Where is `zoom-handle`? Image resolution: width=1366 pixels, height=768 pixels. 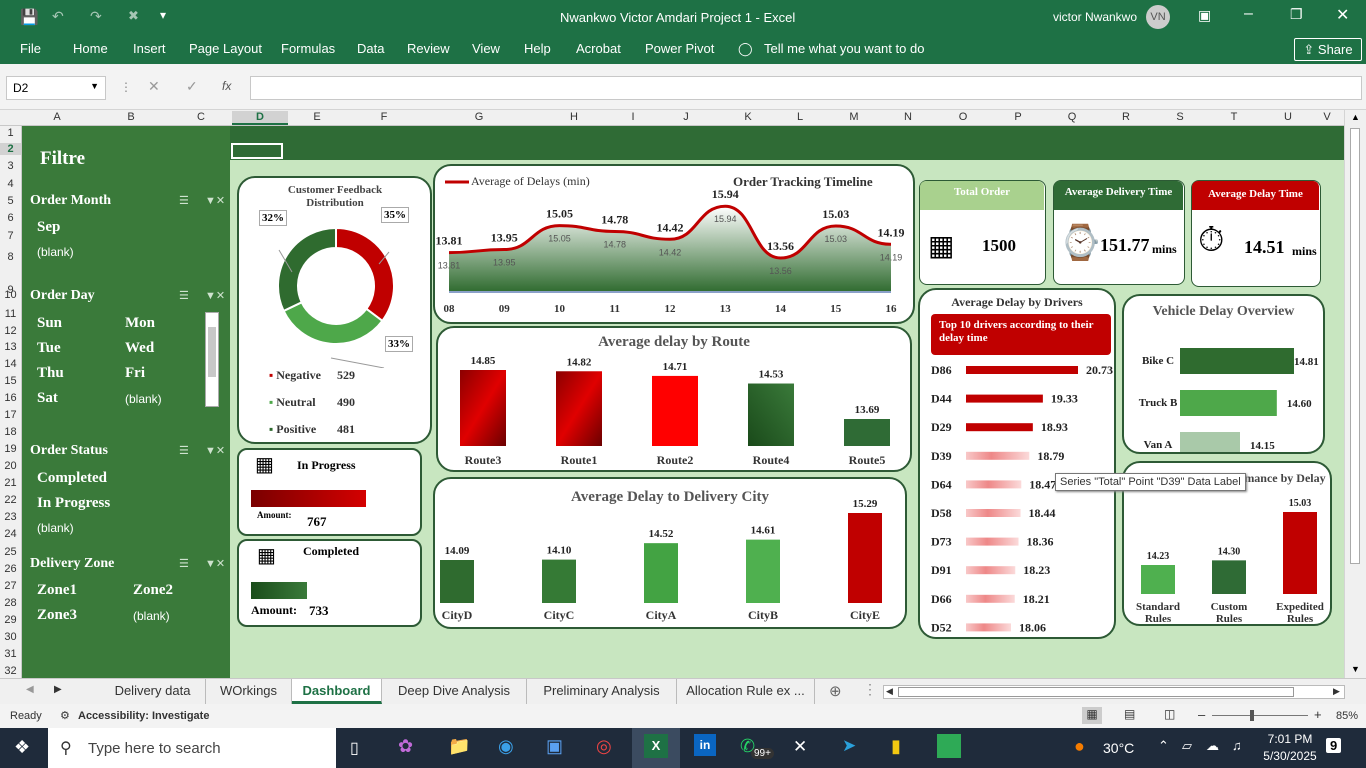
zoom-handle is located at coordinates (1252, 715).